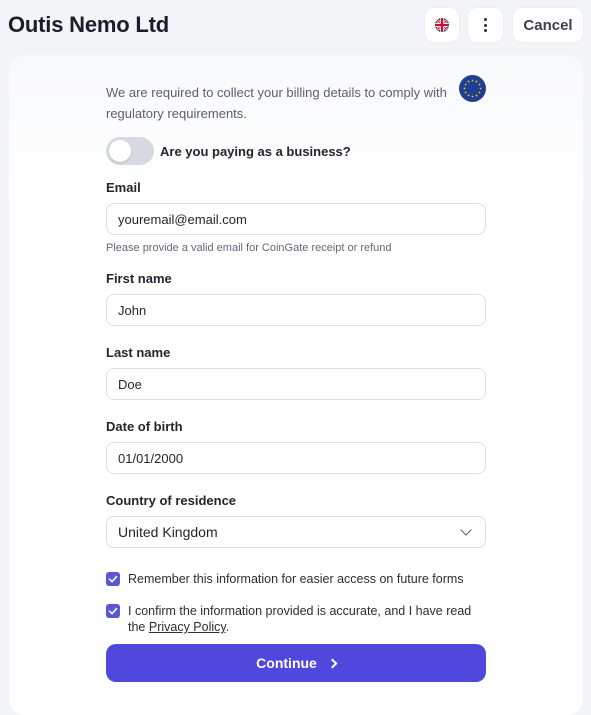 This screenshot has height=715, width=591. I want to click on last-name-label: Last name, so click(138, 352).